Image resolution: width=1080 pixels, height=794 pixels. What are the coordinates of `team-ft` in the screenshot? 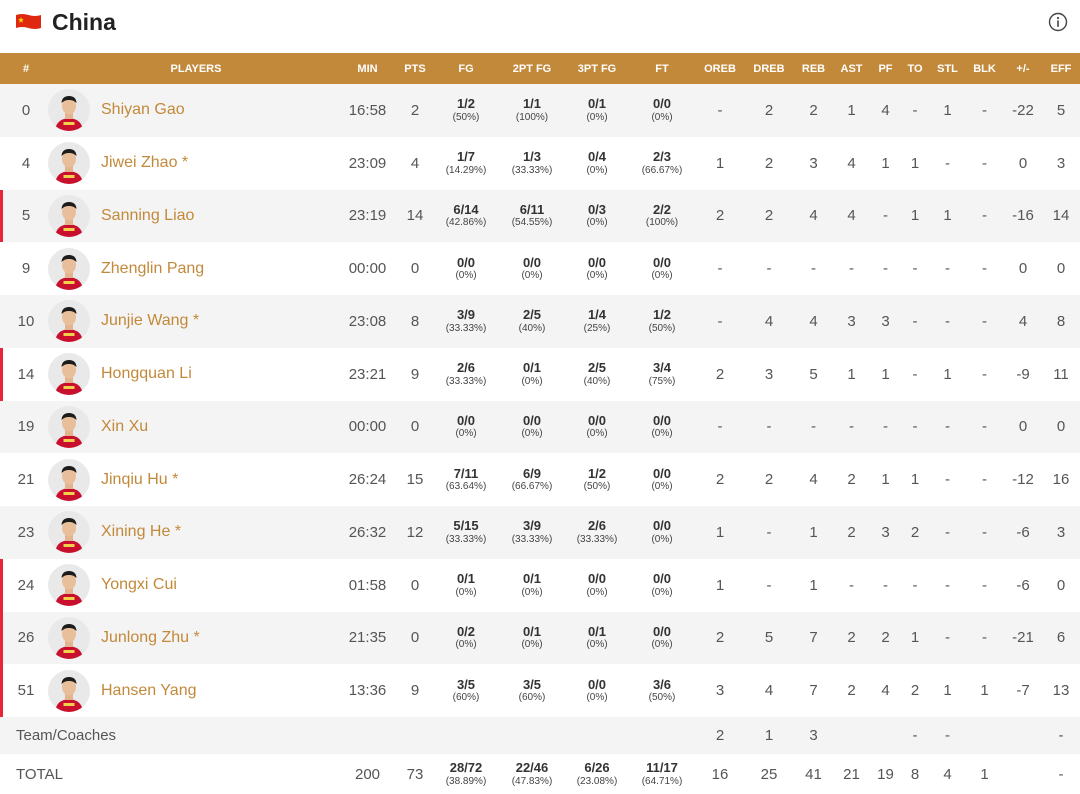 It's located at (662, 735).